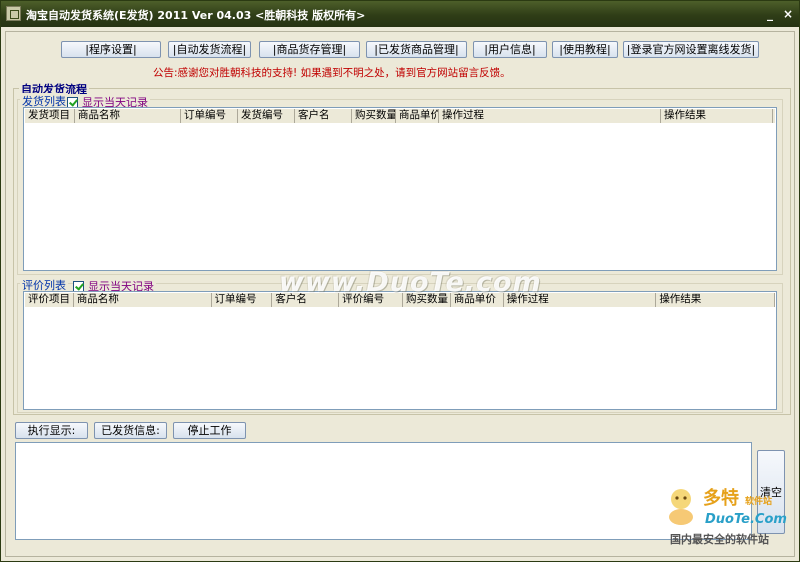  Describe the element at coordinates (209, 49) in the screenshot. I see `menu-auto-ship-flow: |自动发货流程|` at that location.